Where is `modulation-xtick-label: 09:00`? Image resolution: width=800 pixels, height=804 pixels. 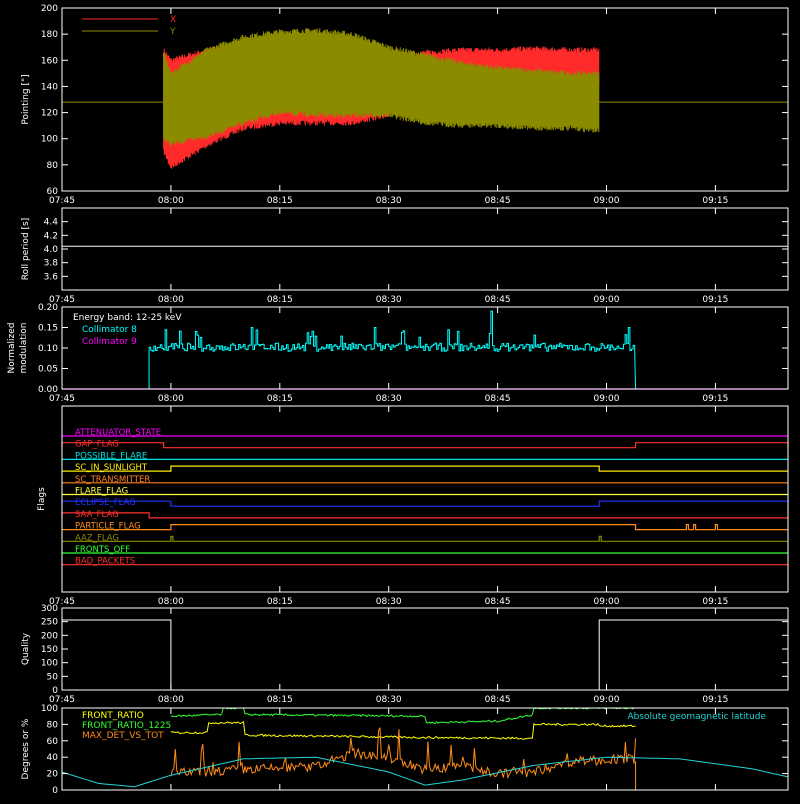
modulation-xtick-label: 09:00 is located at coordinates (607, 399).